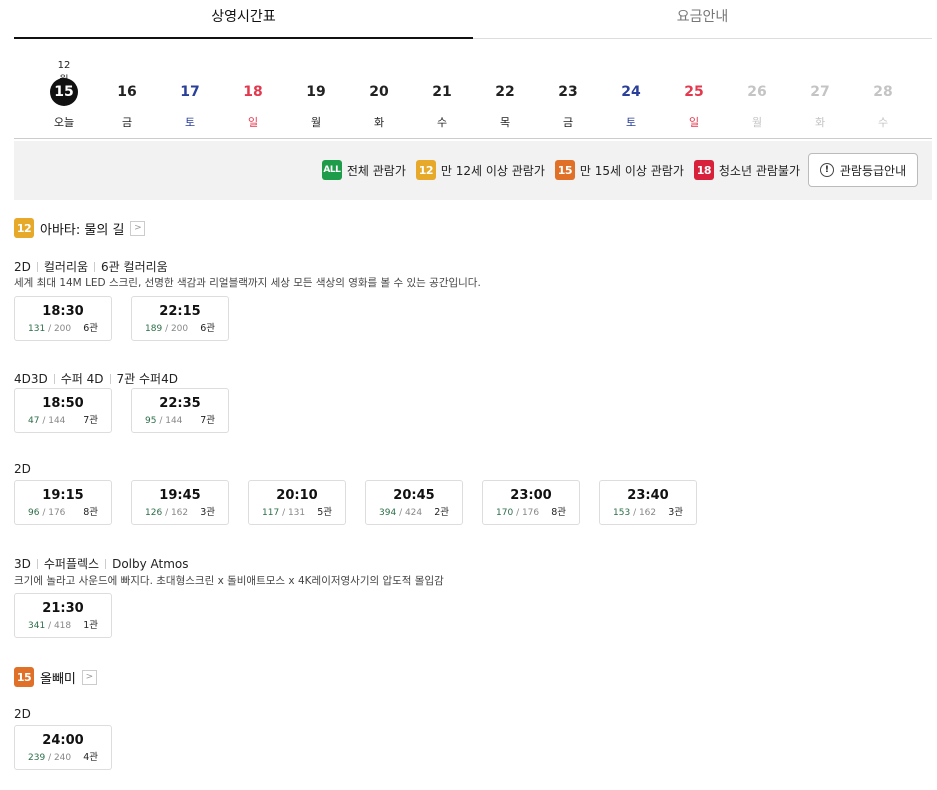 Image resolution: width=937 pixels, height=790 pixels. Describe the element at coordinates (379, 122) in the screenshot. I see `date-weekday: 화` at that location.